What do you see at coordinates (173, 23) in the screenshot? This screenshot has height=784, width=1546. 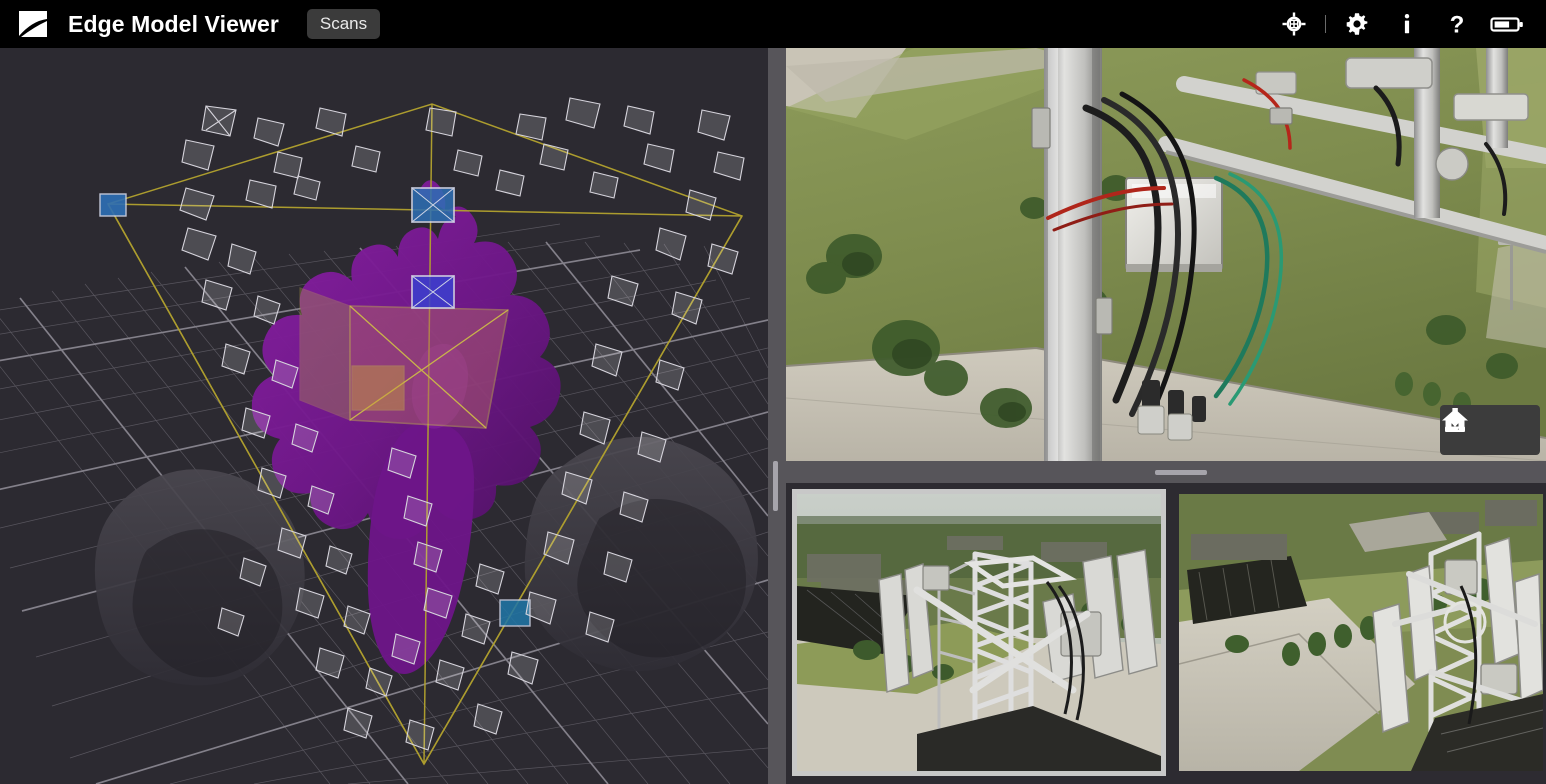 I see `page-title: Edge Model Viewer` at bounding box center [173, 23].